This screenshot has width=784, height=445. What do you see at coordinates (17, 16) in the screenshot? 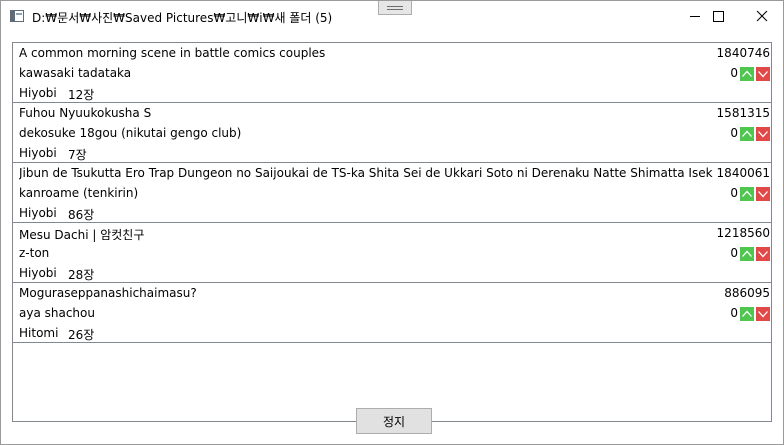
I see `app-icon` at bounding box center [17, 16].